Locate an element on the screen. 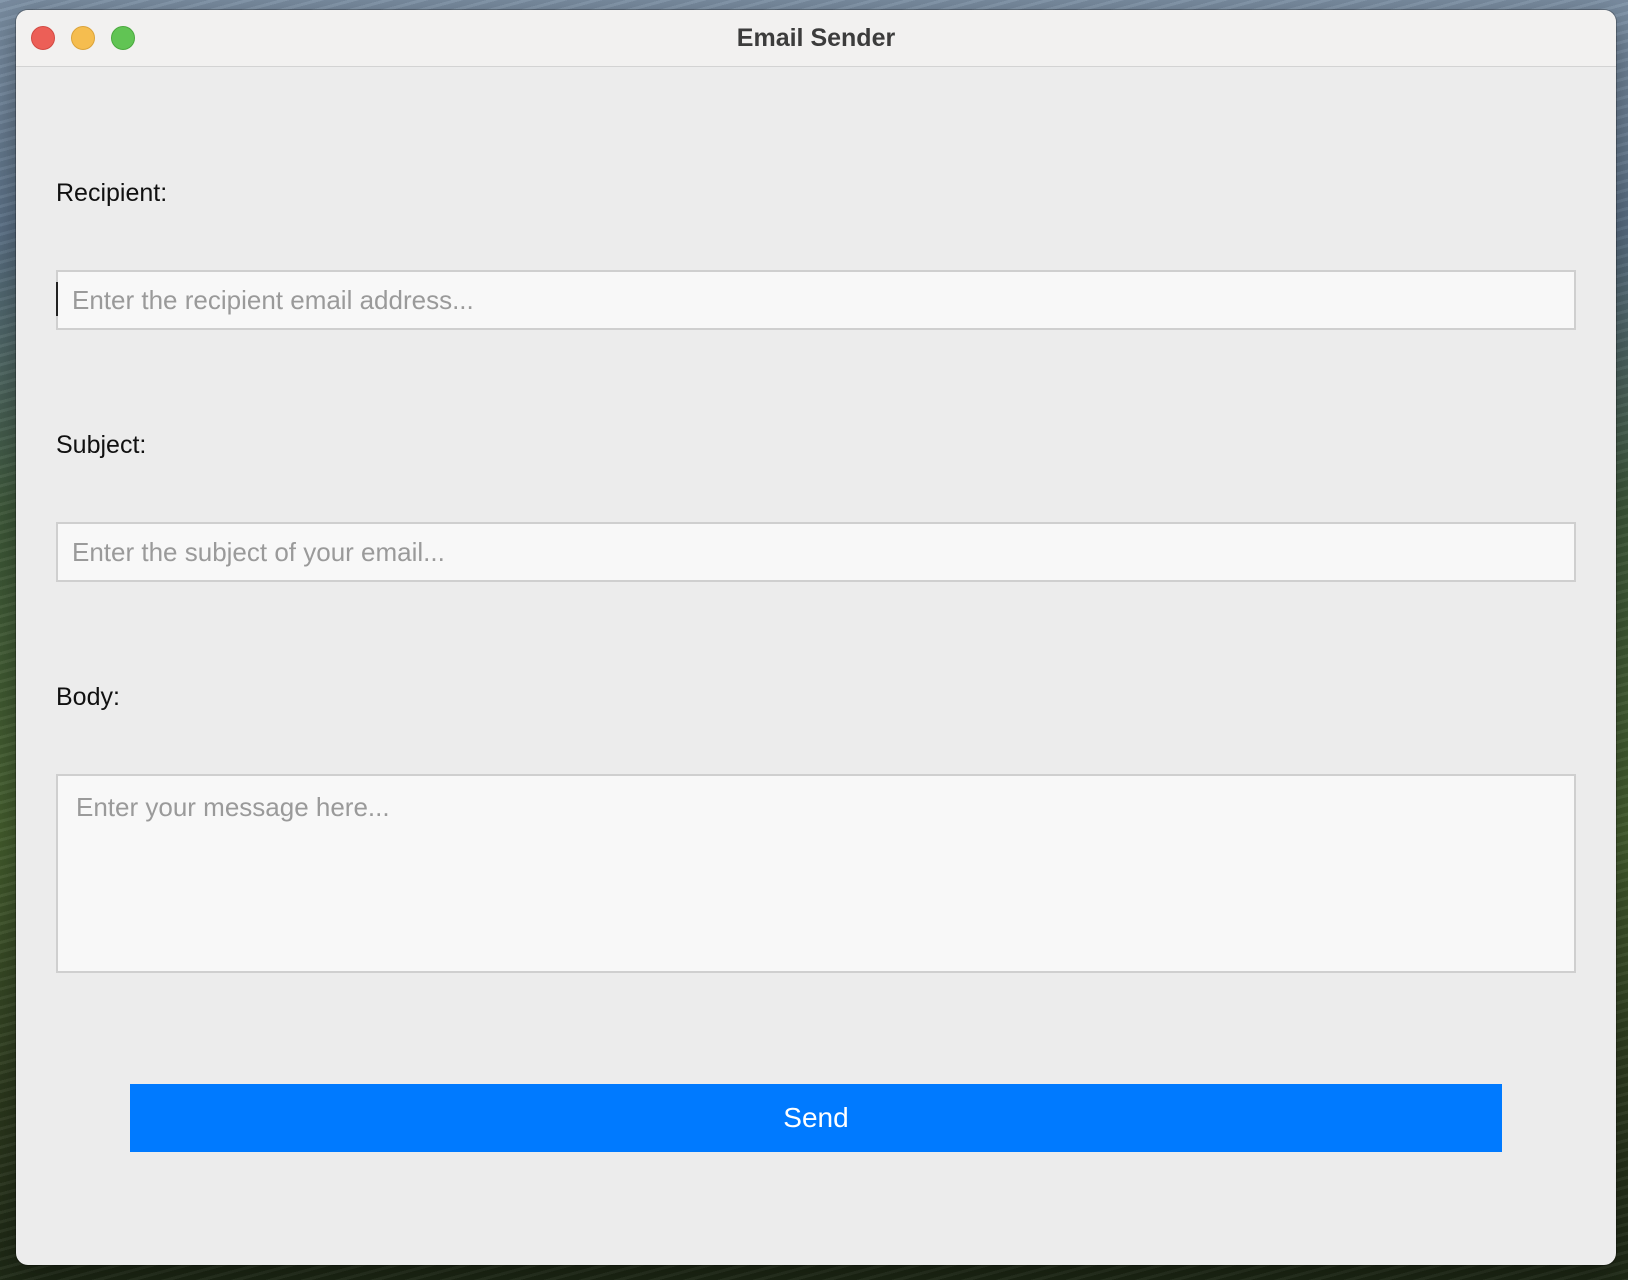 Image resolution: width=1628 pixels, height=1280 pixels. text-cursor is located at coordinates (57, 299).